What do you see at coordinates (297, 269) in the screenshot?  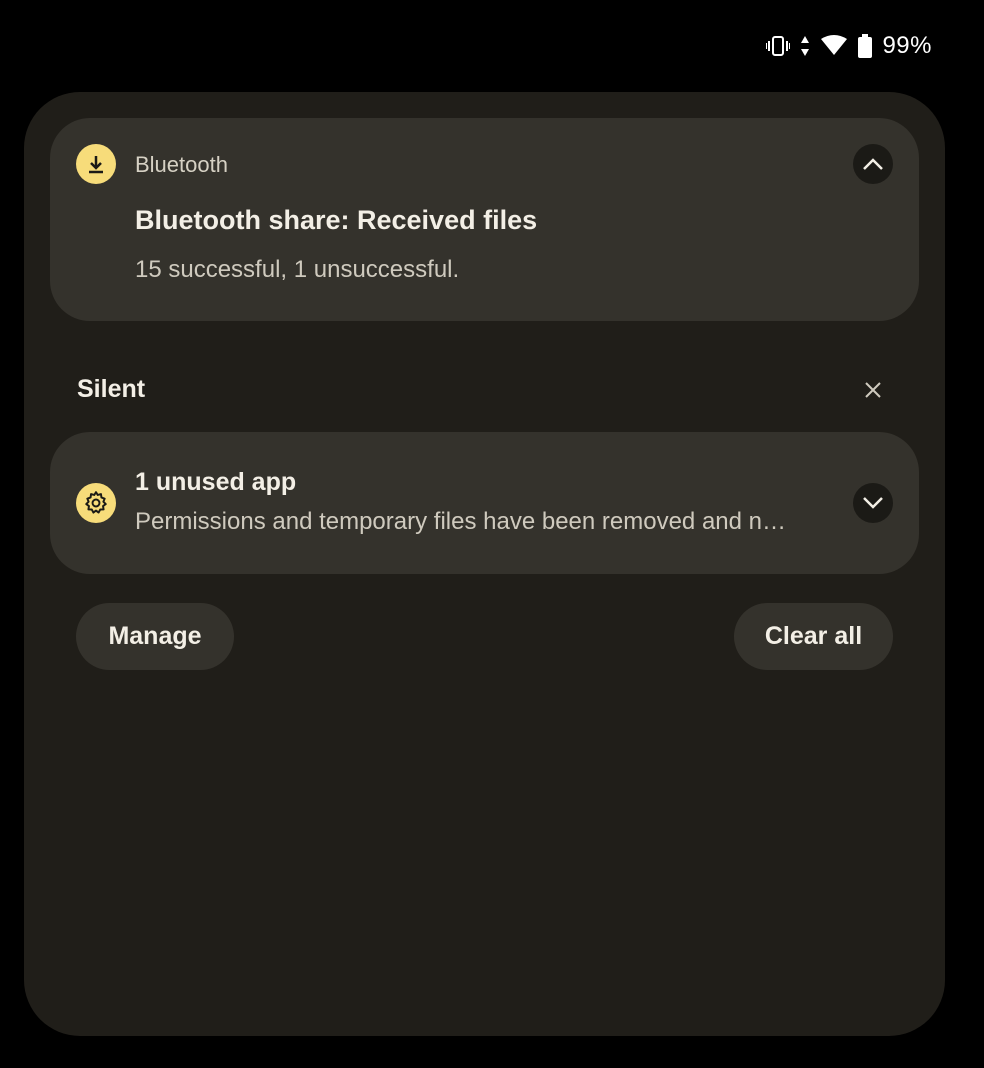 I see `notification-text: 15 successful, 1 unsuccessful.` at bounding box center [297, 269].